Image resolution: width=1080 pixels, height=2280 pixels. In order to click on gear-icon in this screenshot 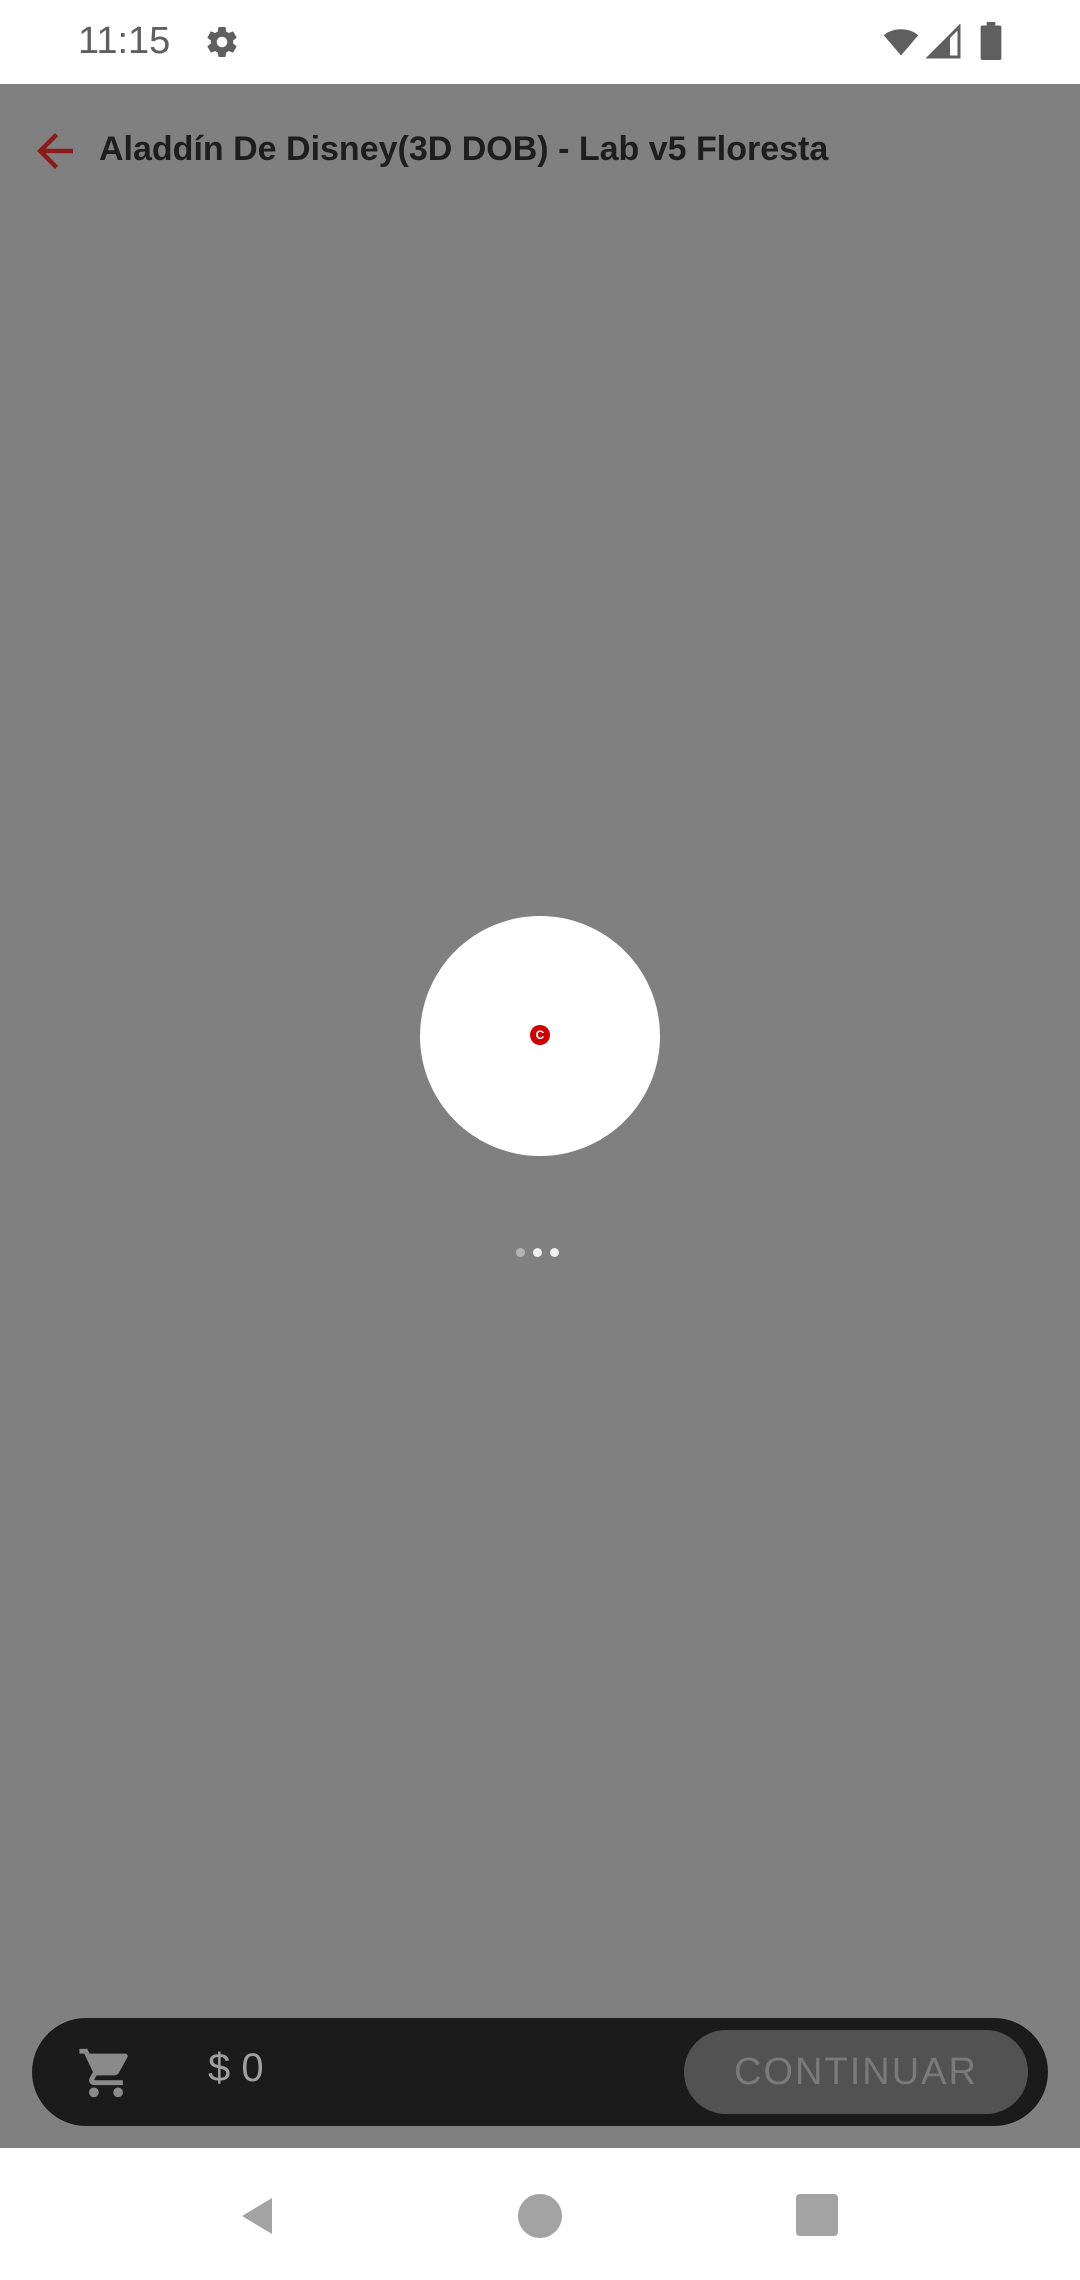, I will do `click(222, 42)`.